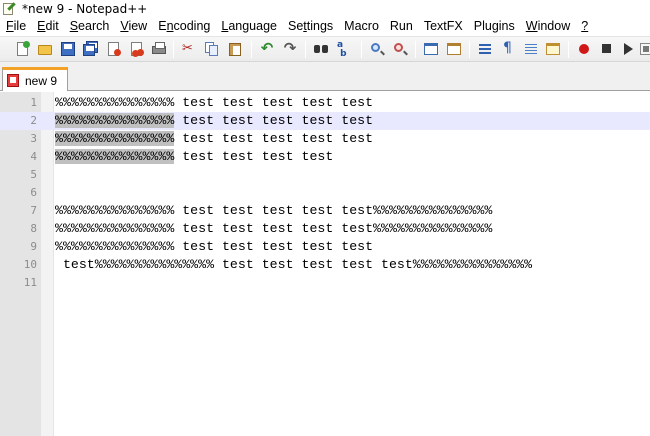 The width and height of the screenshot is (650, 436). What do you see at coordinates (33, 102) in the screenshot?
I see `line-number: 1` at bounding box center [33, 102].